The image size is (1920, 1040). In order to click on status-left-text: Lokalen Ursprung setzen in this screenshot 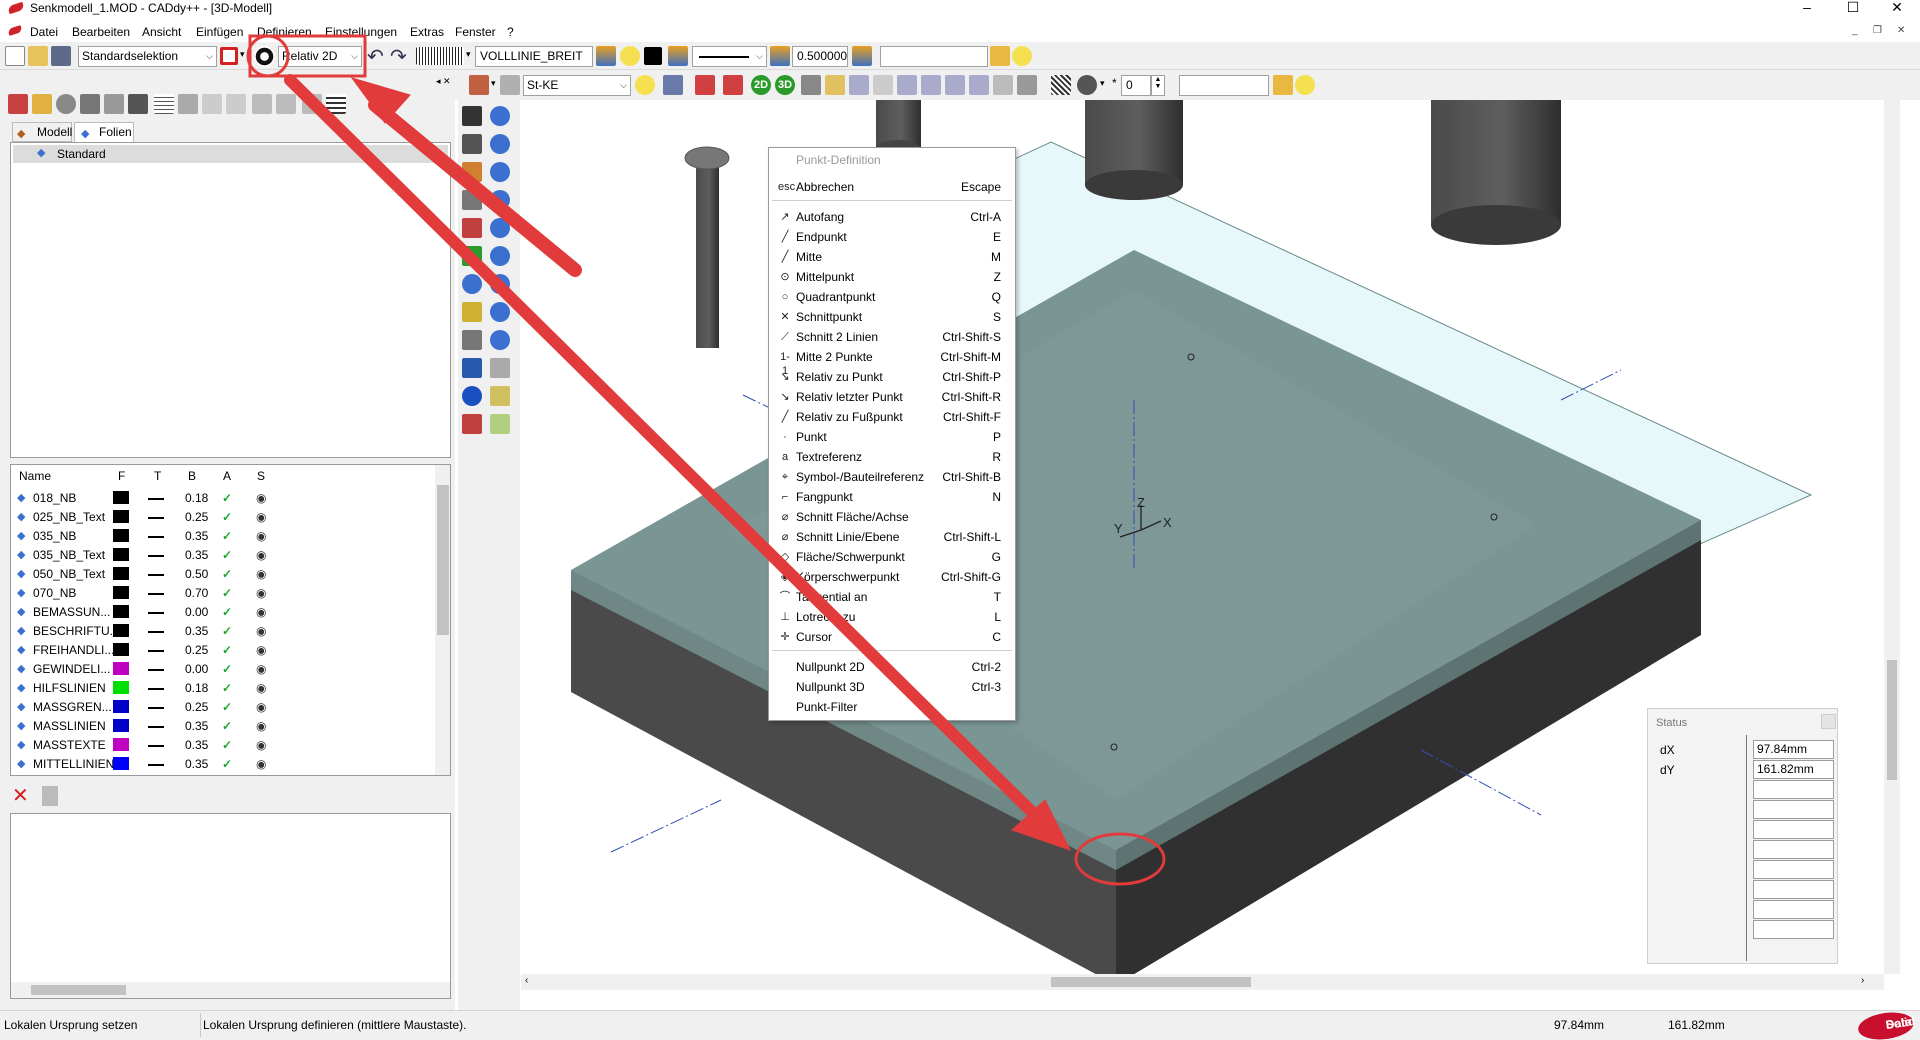, I will do `click(71, 1025)`.